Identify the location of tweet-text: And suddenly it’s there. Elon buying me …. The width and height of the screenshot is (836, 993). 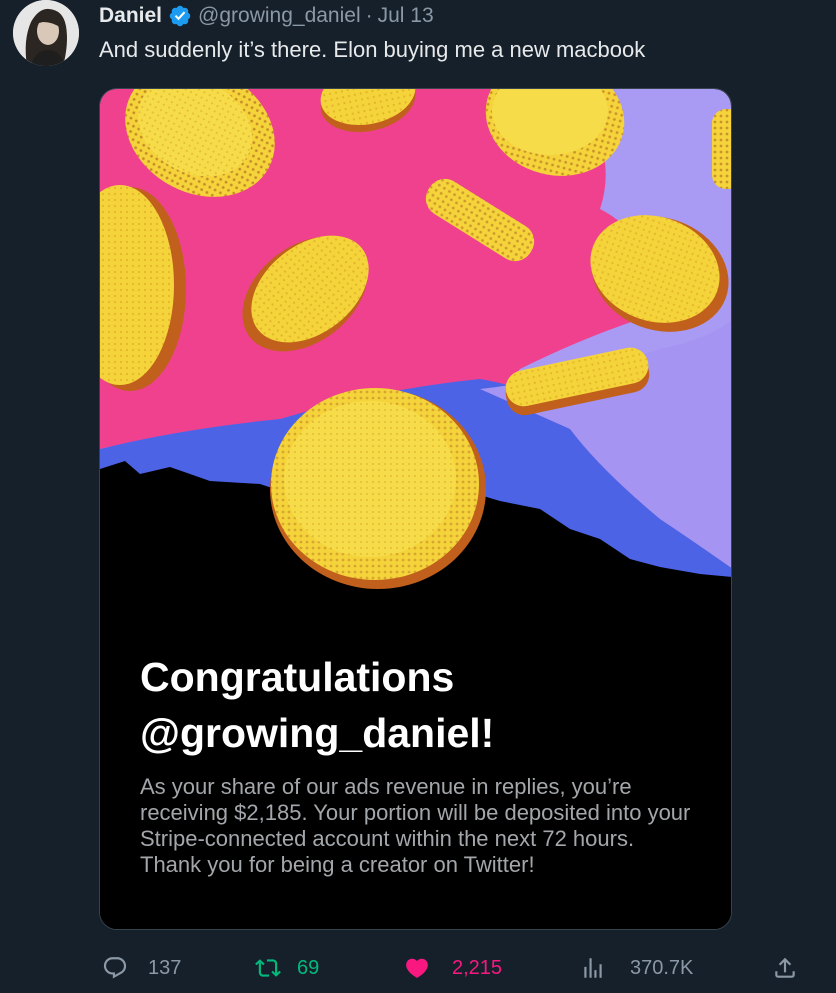
(372, 49).